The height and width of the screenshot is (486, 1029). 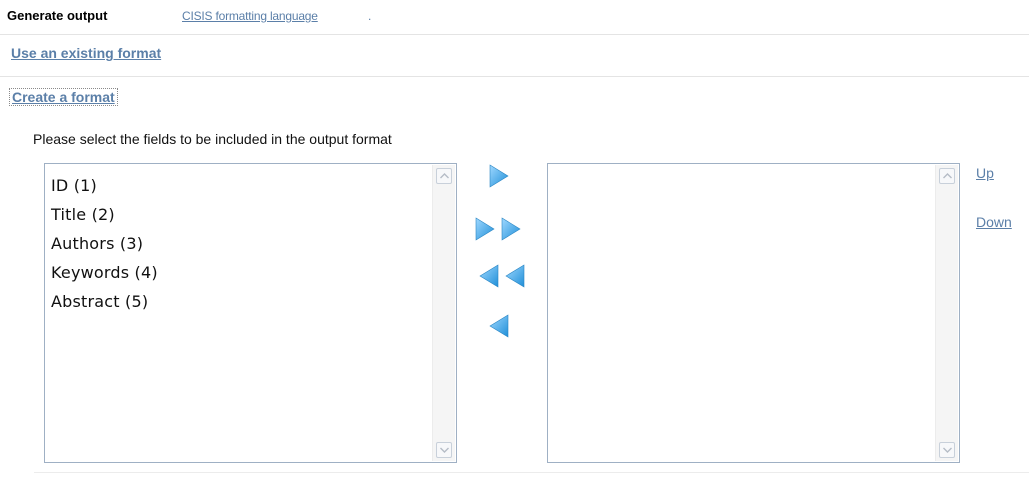 What do you see at coordinates (104, 185) in the screenshot?
I see `list-item: ID (1)` at bounding box center [104, 185].